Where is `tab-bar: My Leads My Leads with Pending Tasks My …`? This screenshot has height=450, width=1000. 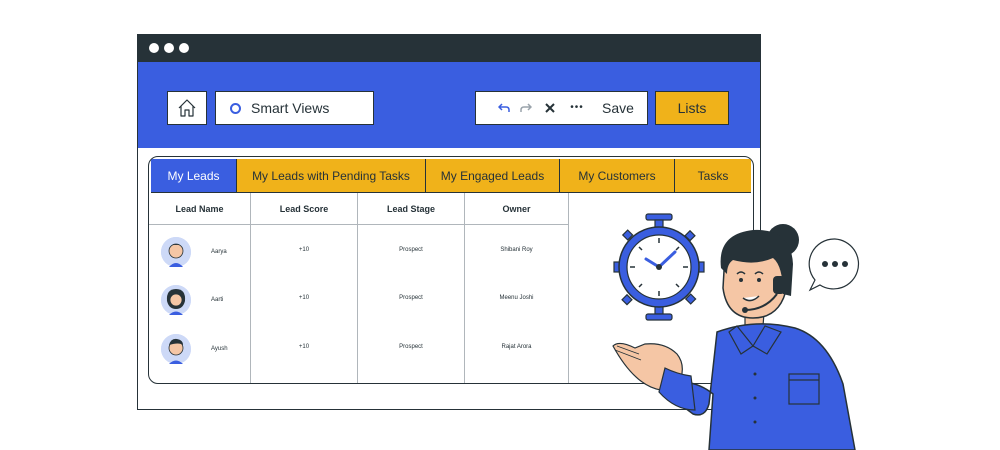
tab-bar: My Leads My Leads with Pending Tasks My … is located at coordinates (451, 176).